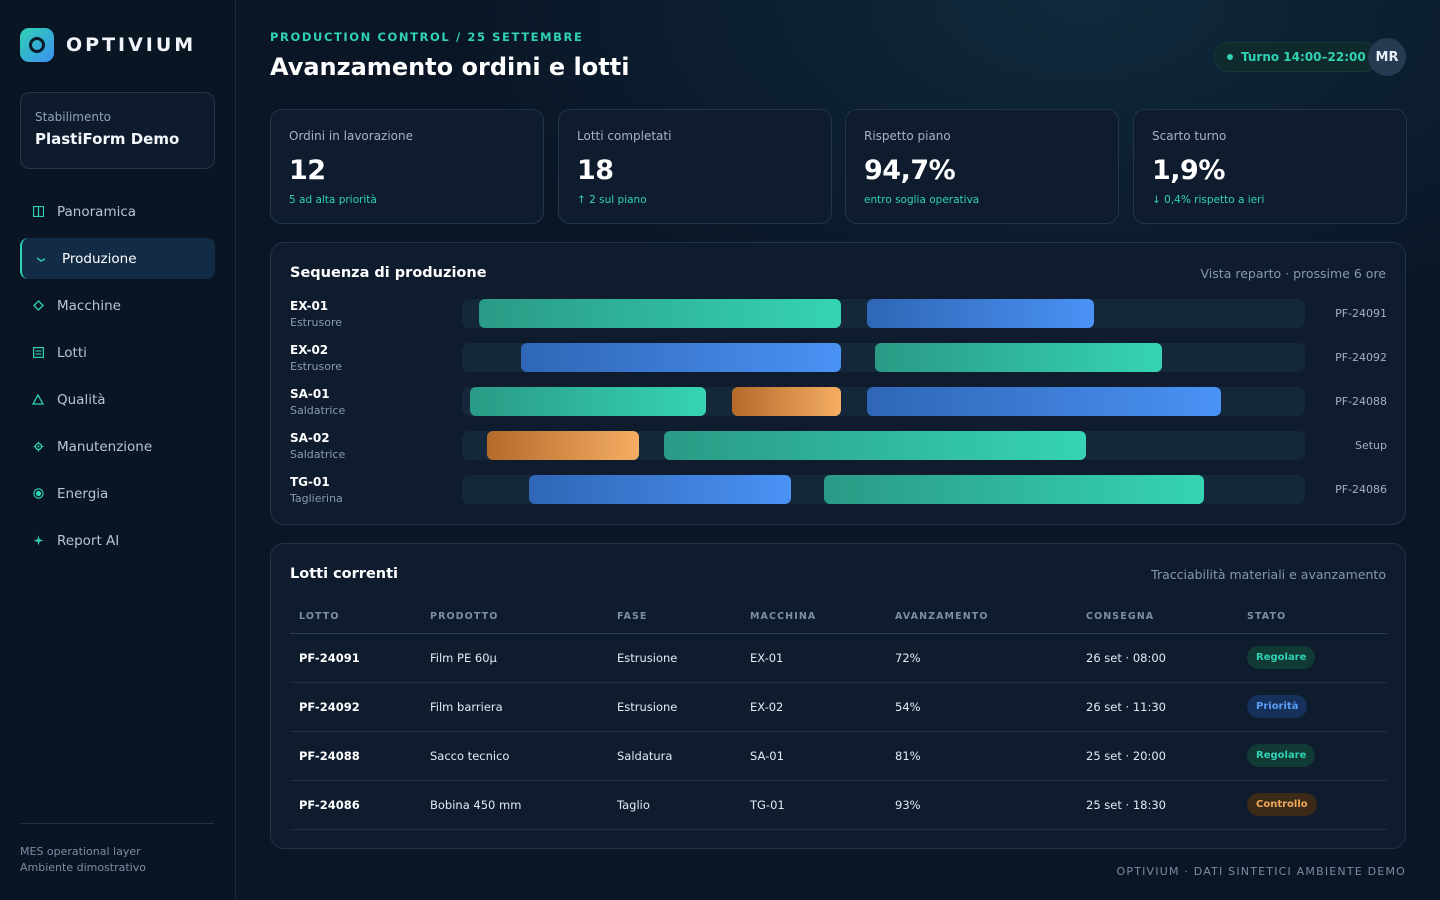  What do you see at coordinates (674, 756) in the screenshot?
I see `phase: Saldatura` at bounding box center [674, 756].